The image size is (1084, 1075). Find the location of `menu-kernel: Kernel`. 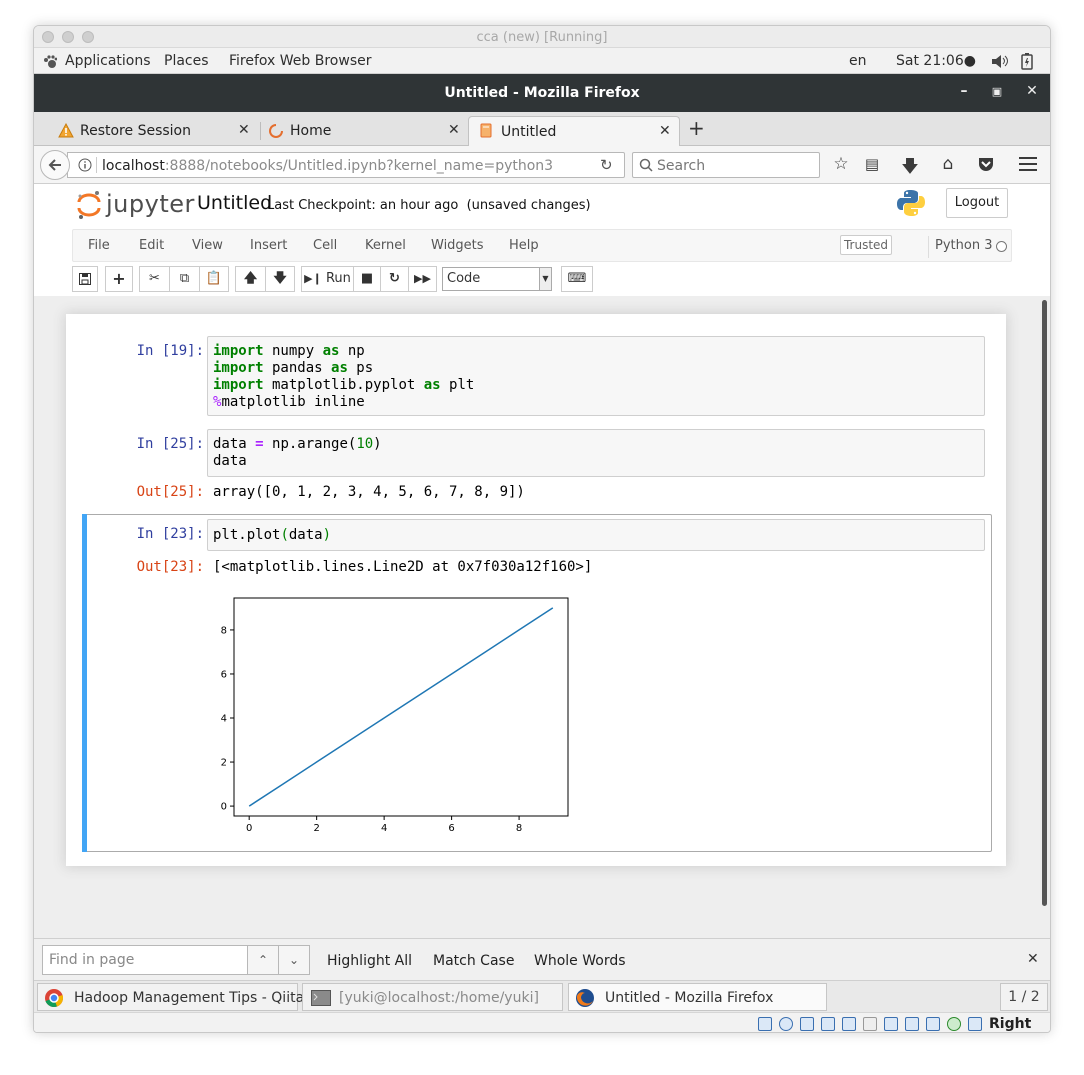

menu-kernel: Kernel is located at coordinates (385, 245).